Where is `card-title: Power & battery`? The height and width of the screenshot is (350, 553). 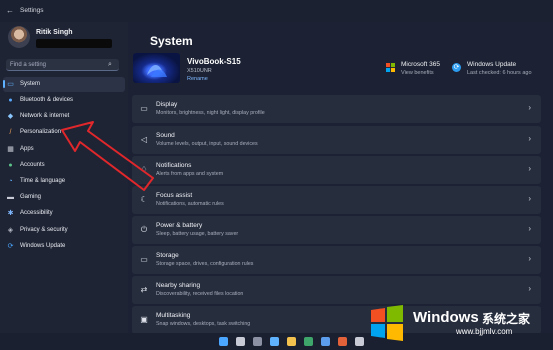 card-title: Power & battery is located at coordinates (179, 225).